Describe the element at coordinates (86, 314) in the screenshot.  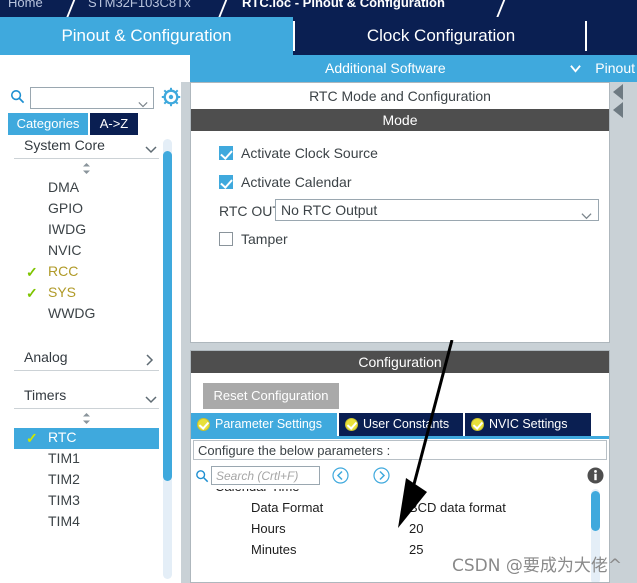
I see `sidebar-item-wwdg: WWDG` at that location.